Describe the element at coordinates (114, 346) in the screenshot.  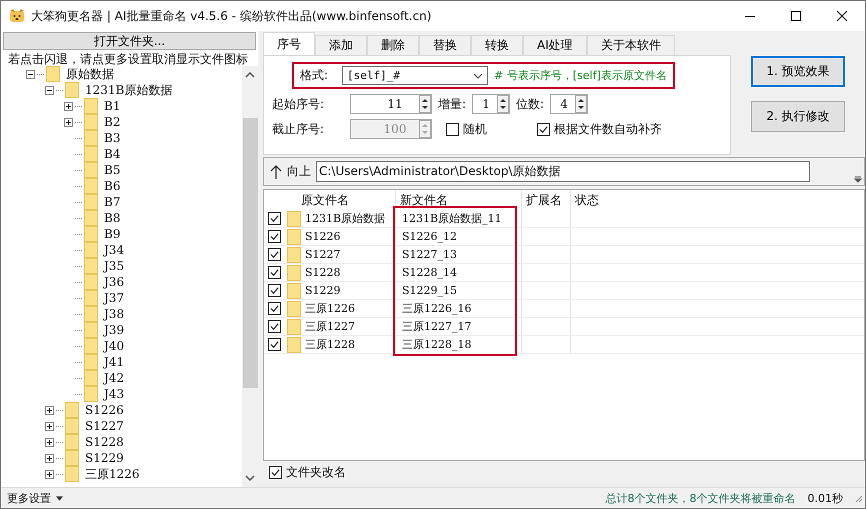
I see `tree-item: J40` at that location.